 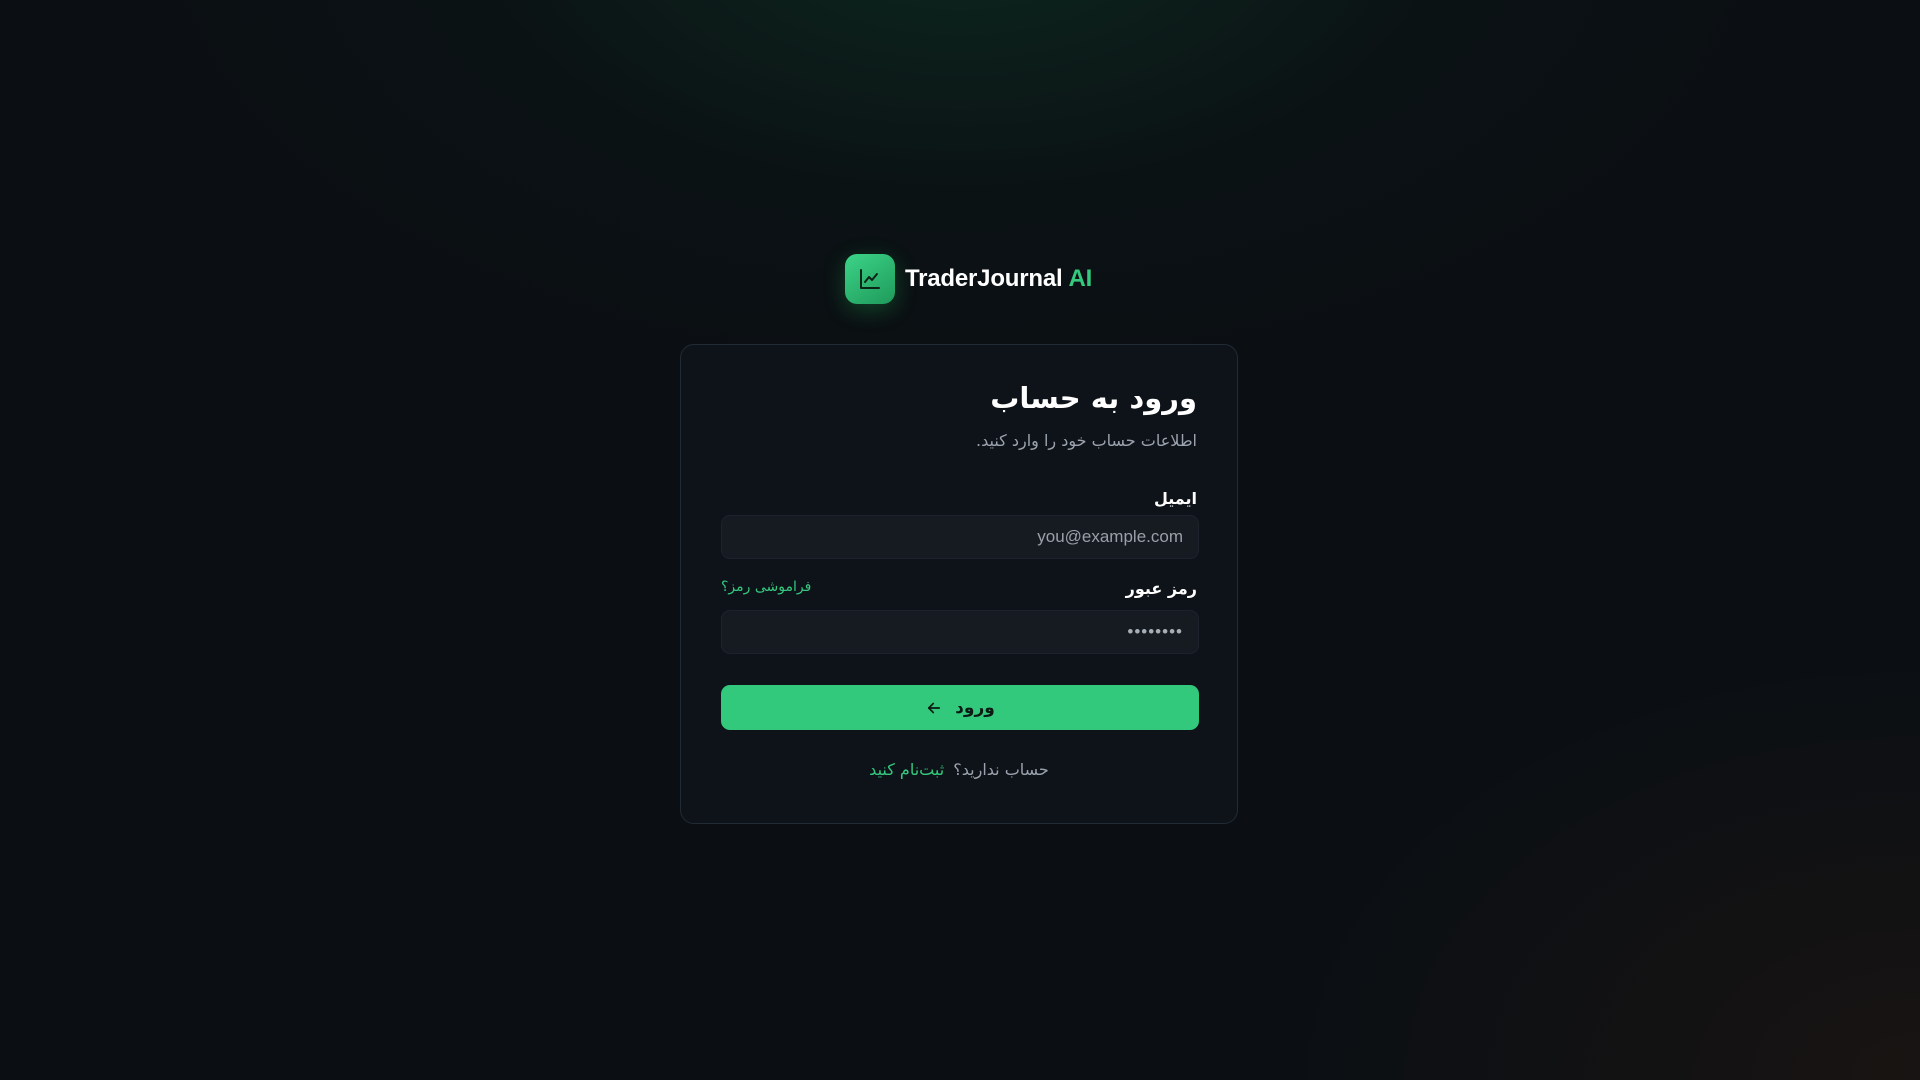 I want to click on brand-name-main: TraderJournal, so click(x=984, y=278).